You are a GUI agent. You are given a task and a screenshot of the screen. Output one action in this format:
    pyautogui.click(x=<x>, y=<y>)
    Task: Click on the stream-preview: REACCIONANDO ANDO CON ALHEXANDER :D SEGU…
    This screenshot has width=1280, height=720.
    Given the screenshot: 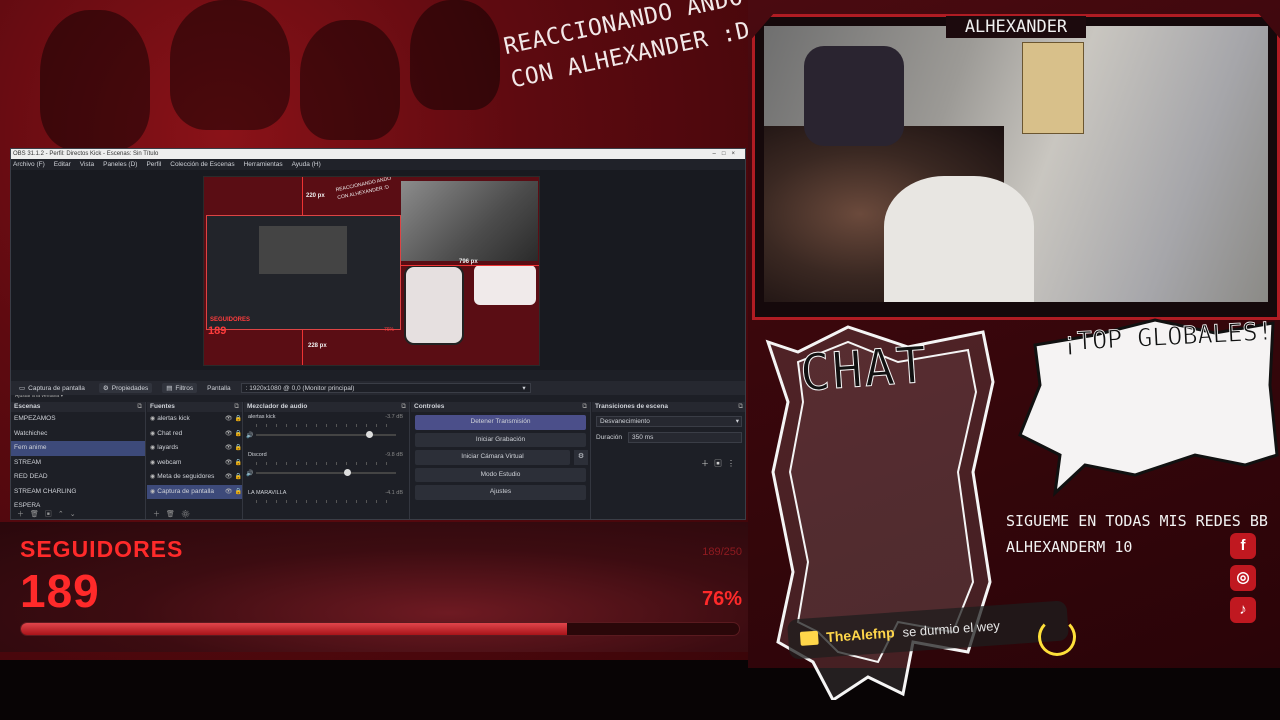 What is the action you would take?
    pyautogui.click(x=371, y=271)
    